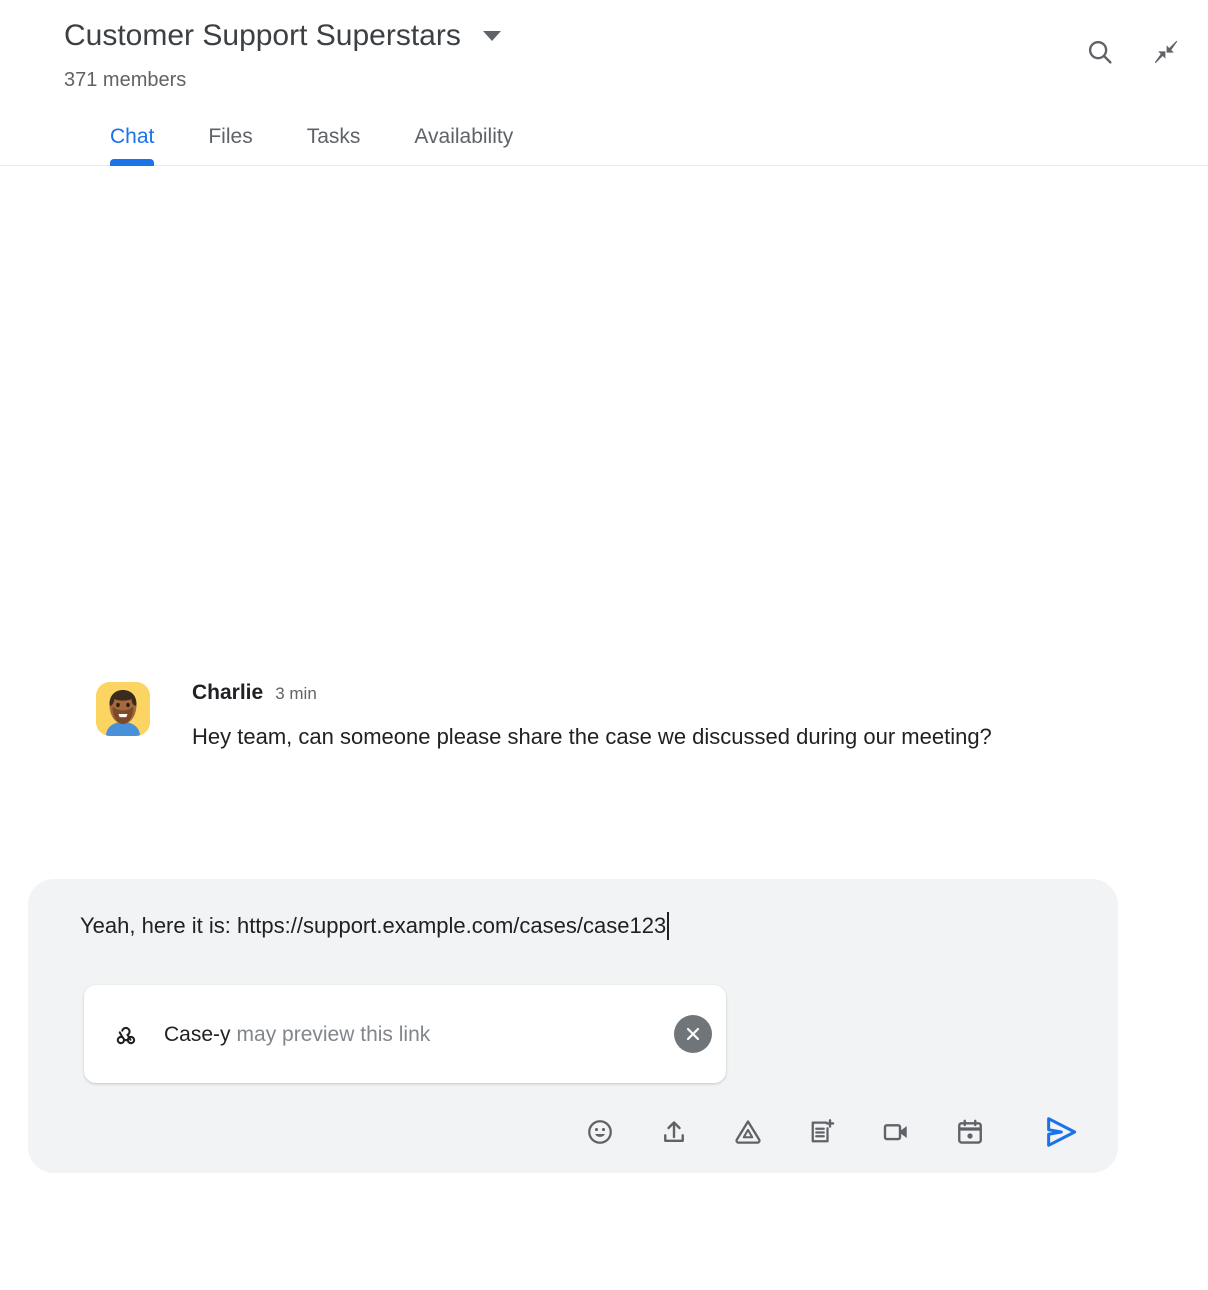 The height and width of the screenshot is (1290, 1208). What do you see at coordinates (230, 136) in the screenshot?
I see `tab-files-label: Files` at bounding box center [230, 136].